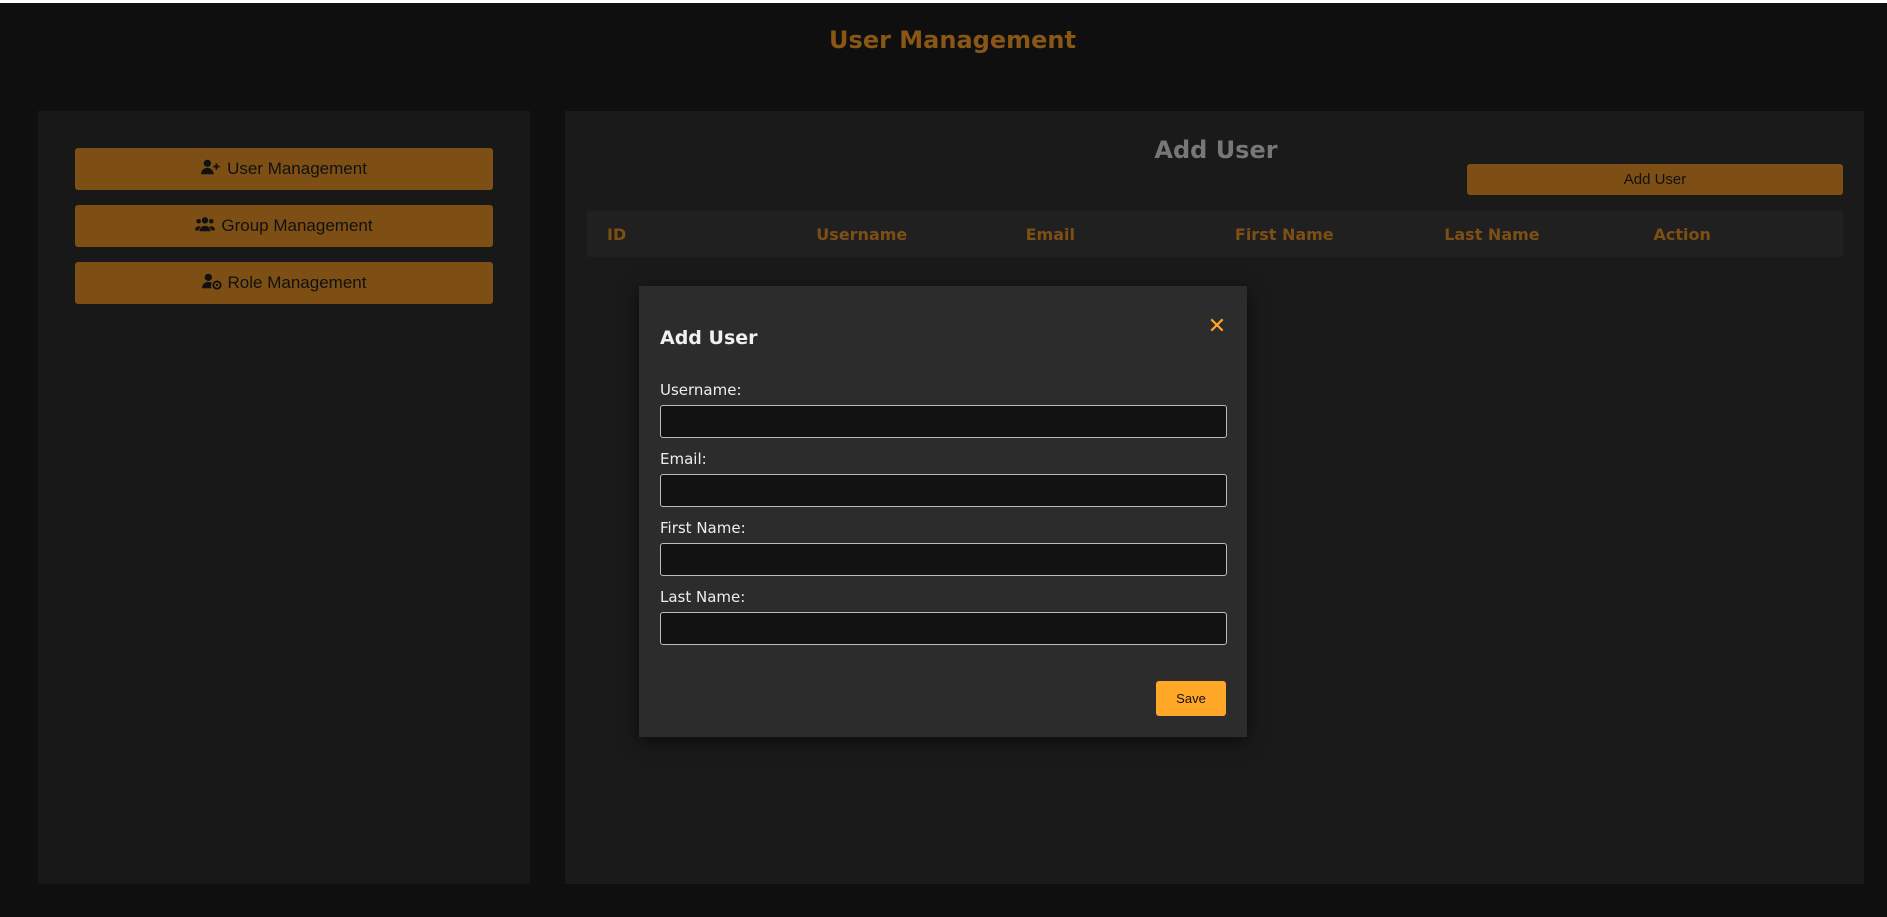  What do you see at coordinates (943, 1) in the screenshot?
I see `top-border` at bounding box center [943, 1].